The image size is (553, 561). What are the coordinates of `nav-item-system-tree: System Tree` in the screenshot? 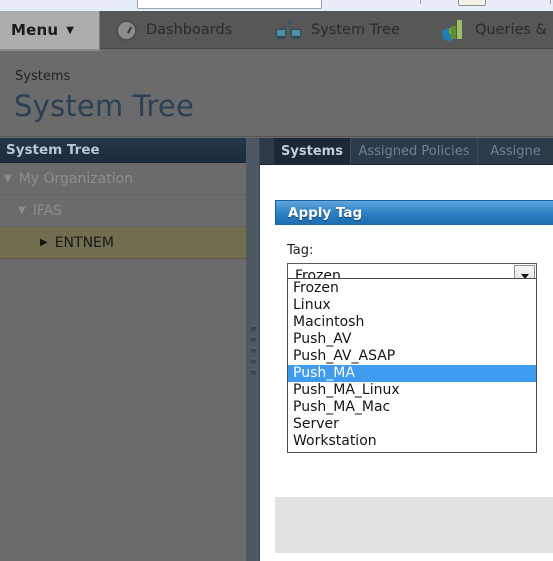 It's located at (338, 30).